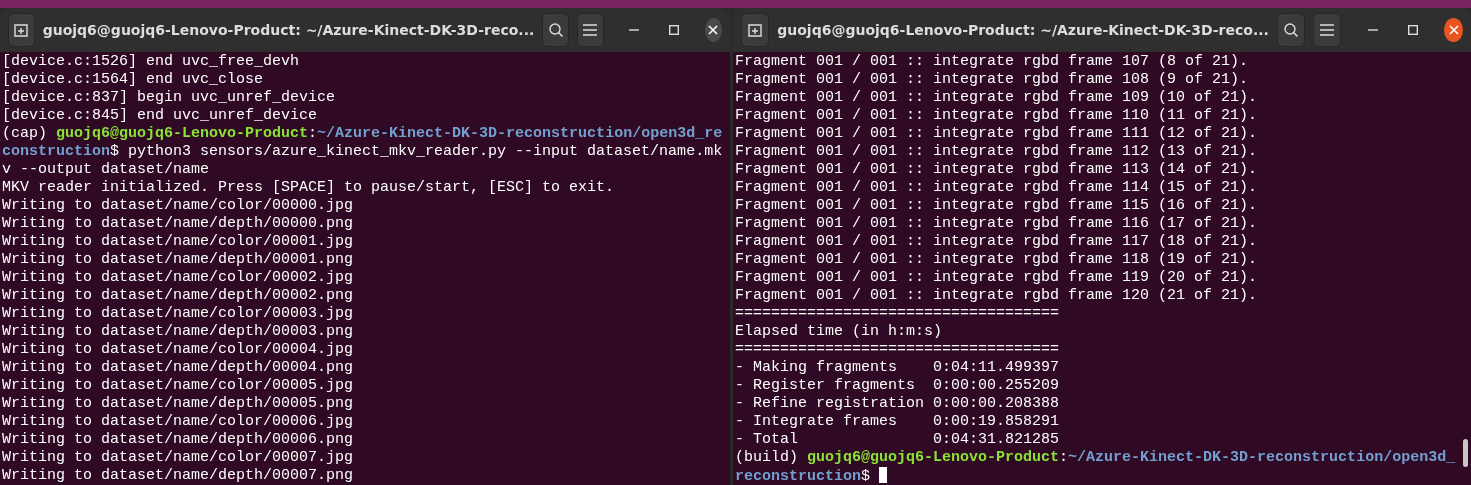 This screenshot has width=1471, height=485. Describe the element at coordinates (178, 314) in the screenshot. I see `terminal-line: Writing to dataset/name/color/00003.jpg` at that location.